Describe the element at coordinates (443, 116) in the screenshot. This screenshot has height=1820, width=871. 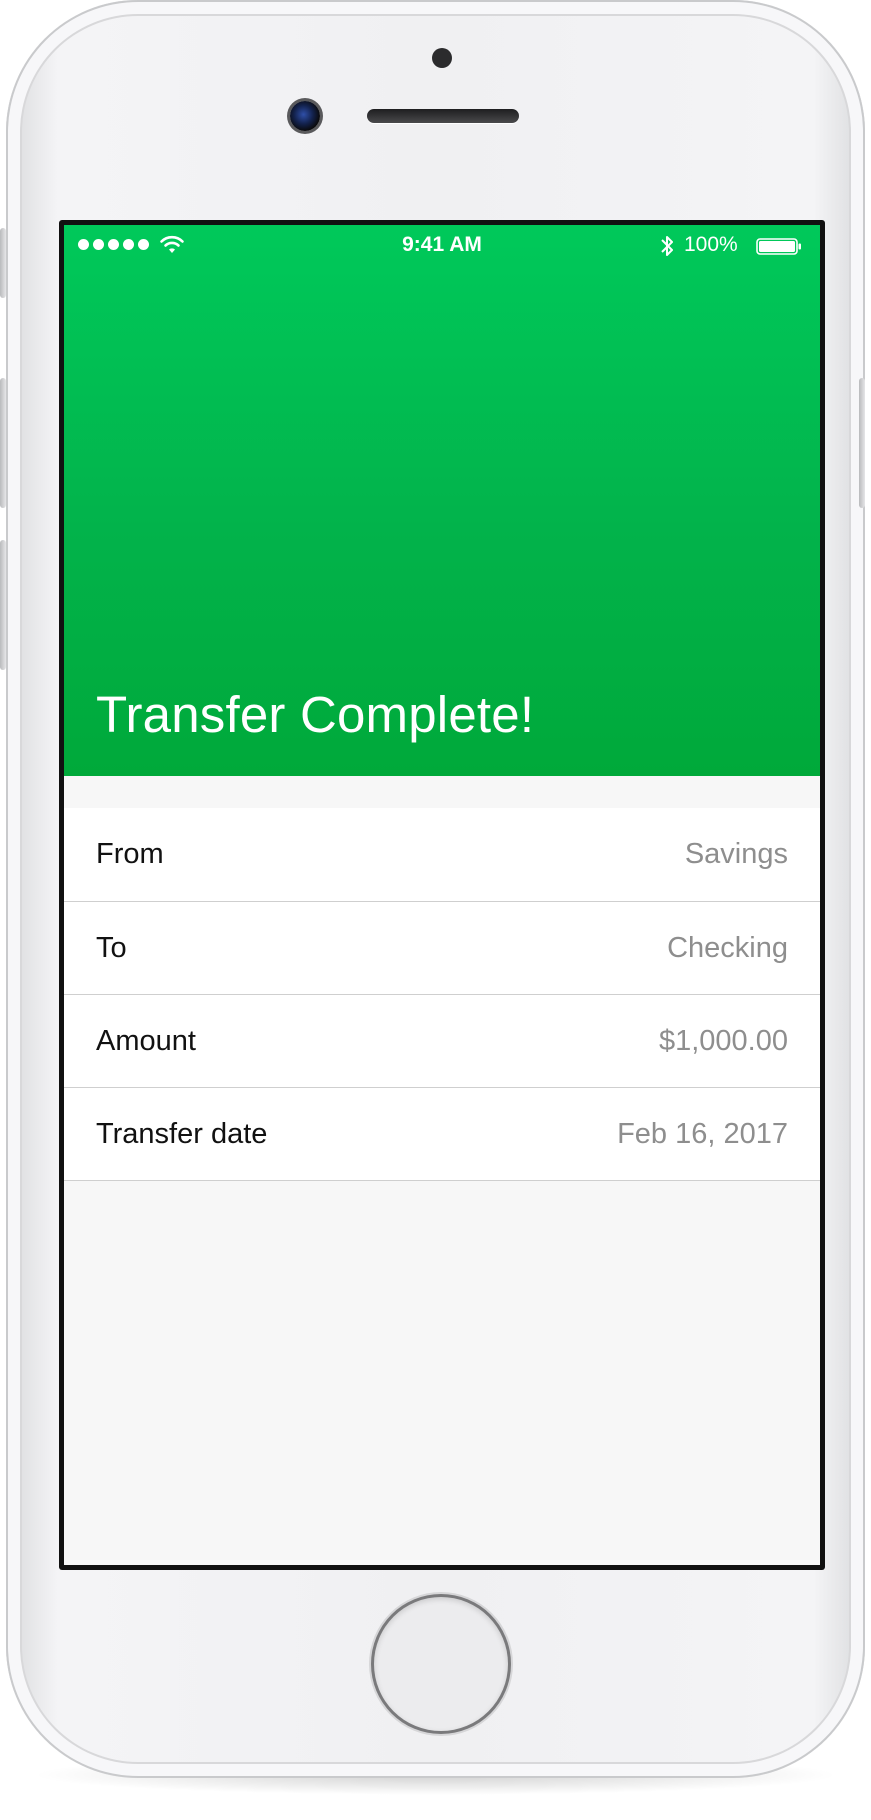
I see `speaker-icon` at that location.